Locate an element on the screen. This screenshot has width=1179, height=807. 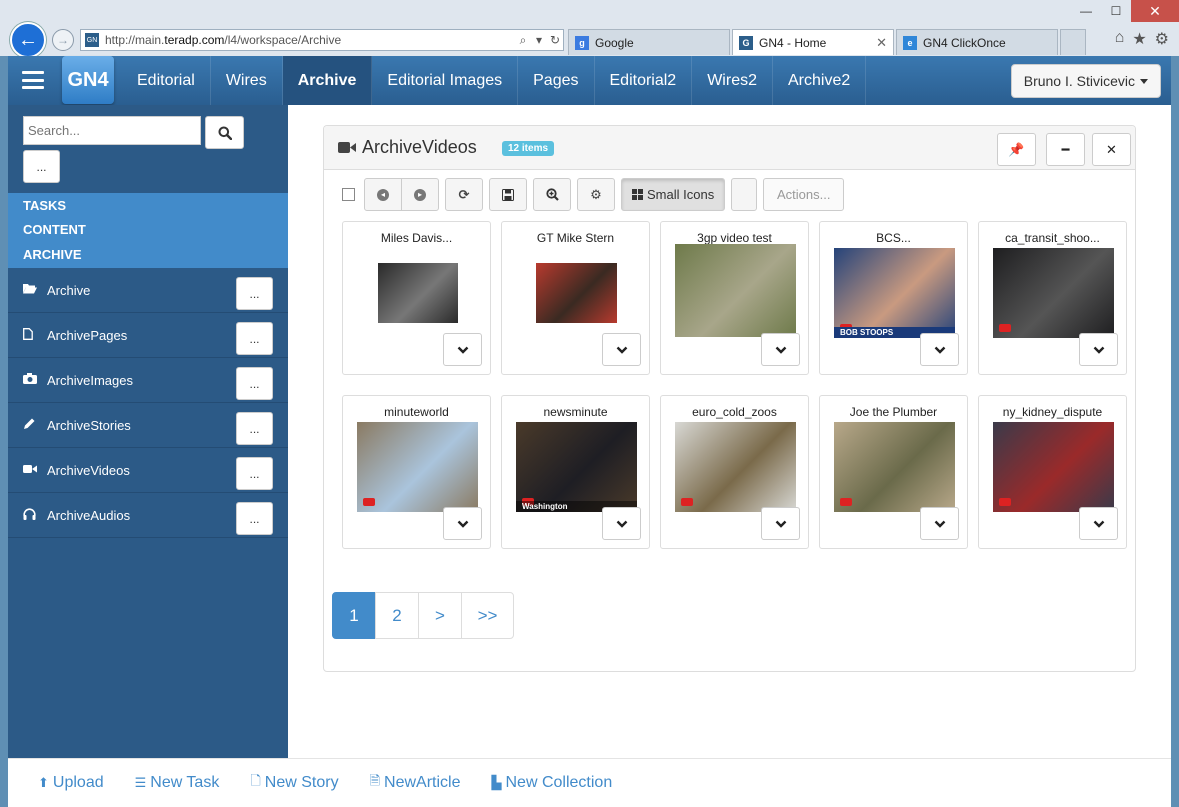
new-tab-button is located at coordinates (1073, 42).